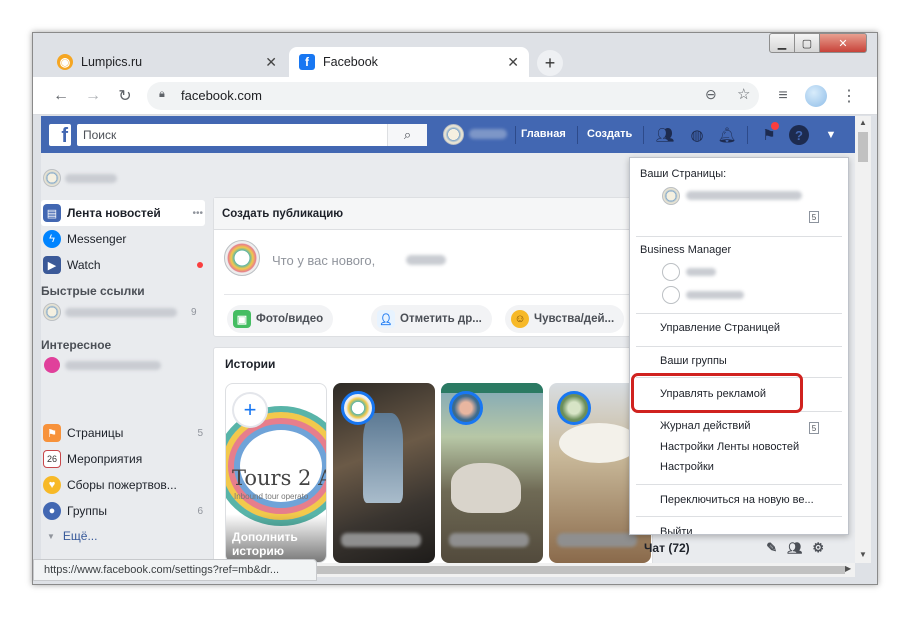  I want to click on quick-link-avatar, so click(52, 312).